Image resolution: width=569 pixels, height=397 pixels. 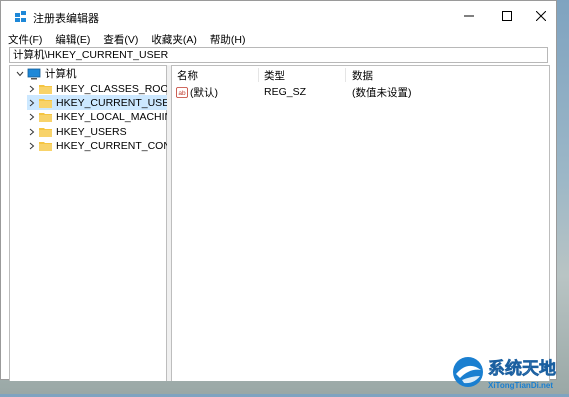 I want to click on tree-item-label: HKEY_CURRENT_USER, so click(x=116, y=102).